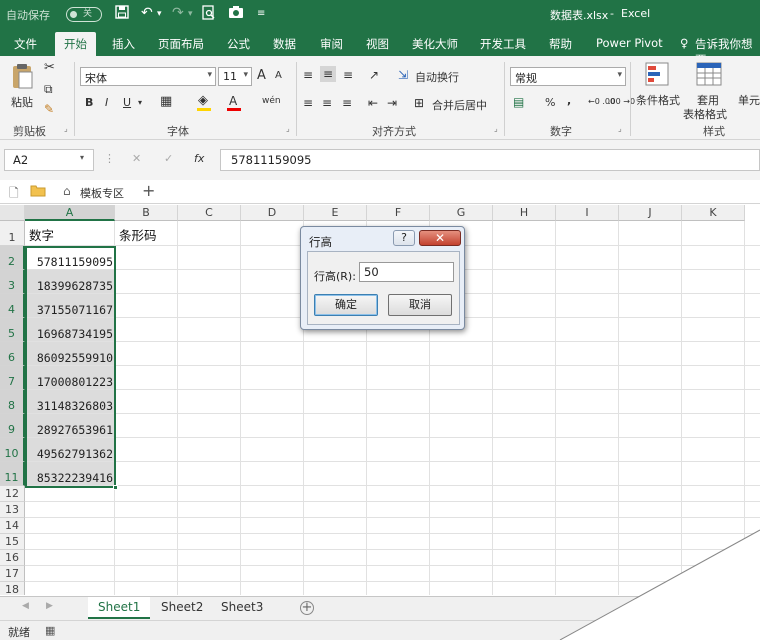 The height and width of the screenshot is (640, 760). Describe the element at coordinates (12, 426) in the screenshot. I see `row-header-9: 9` at that location.